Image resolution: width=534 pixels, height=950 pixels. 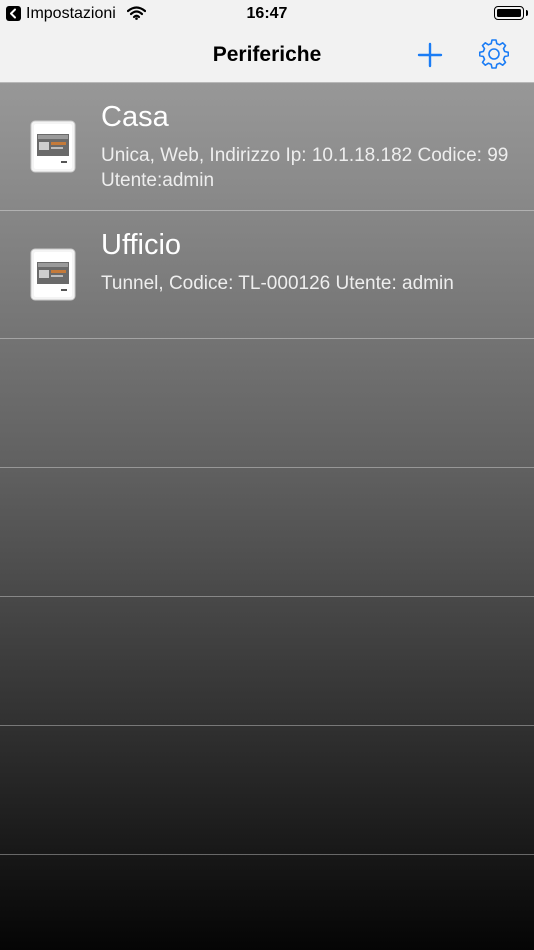 I want to click on device-name: Ufficio, so click(x=141, y=245).